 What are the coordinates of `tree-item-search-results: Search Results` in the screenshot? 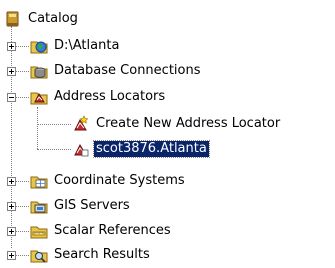 It's located at (91, 255).